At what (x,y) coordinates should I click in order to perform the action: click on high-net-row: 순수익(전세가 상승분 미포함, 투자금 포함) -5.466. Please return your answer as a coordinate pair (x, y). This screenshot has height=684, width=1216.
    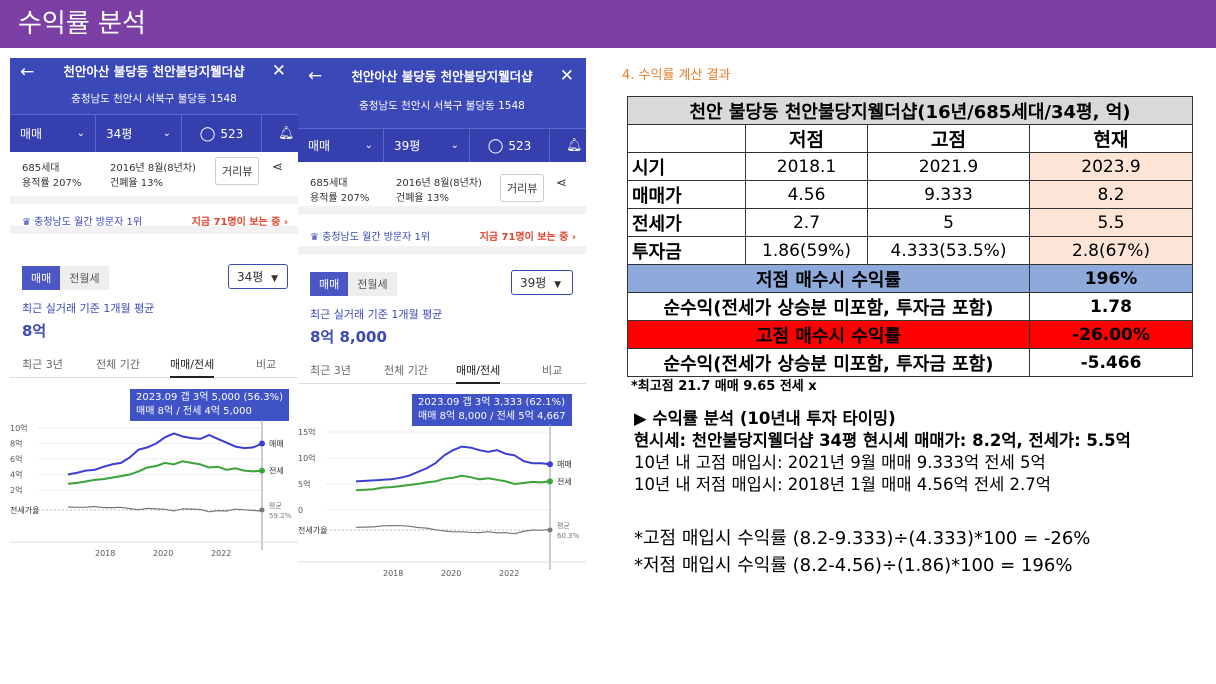
    Looking at the image, I should click on (910, 362).